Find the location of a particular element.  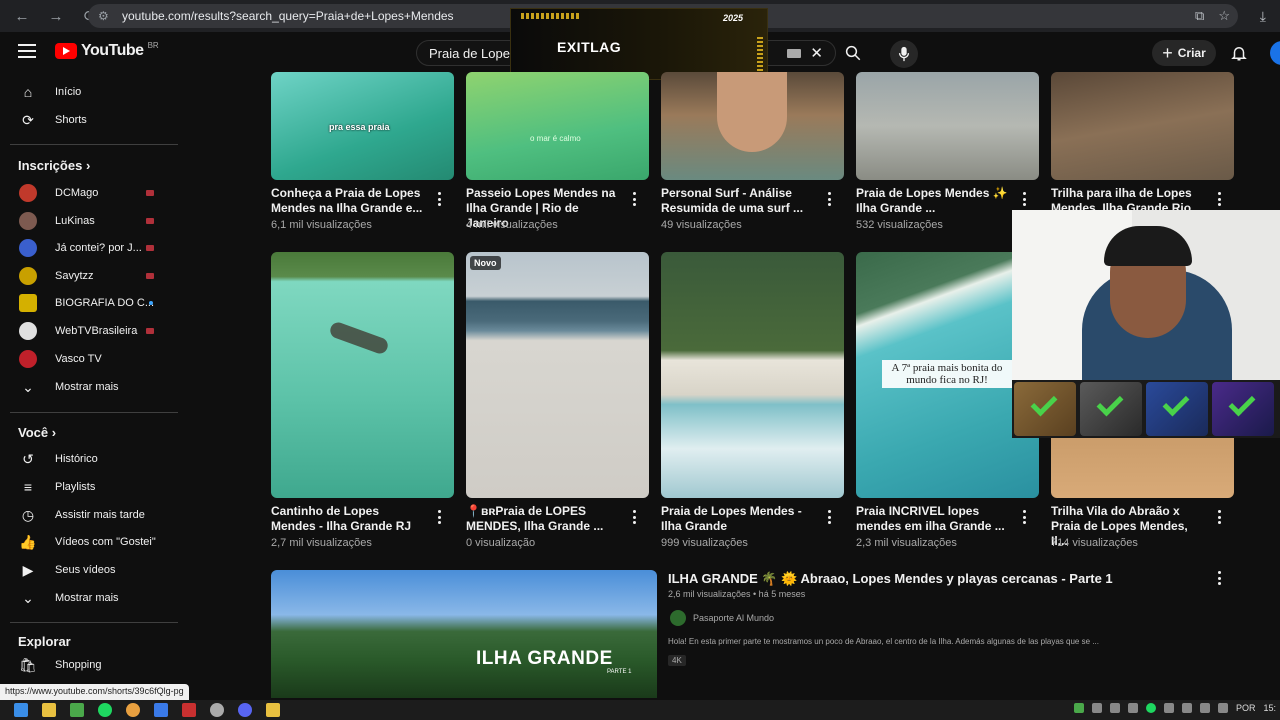

shopping-icon: 🛍 is located at coordinates (28, 664).